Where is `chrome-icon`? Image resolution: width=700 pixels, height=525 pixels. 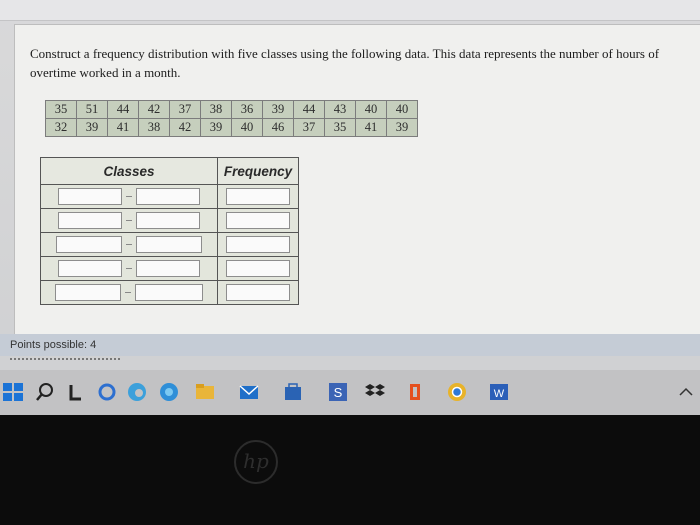 chrome-icon is located at coordinates (457, 392).